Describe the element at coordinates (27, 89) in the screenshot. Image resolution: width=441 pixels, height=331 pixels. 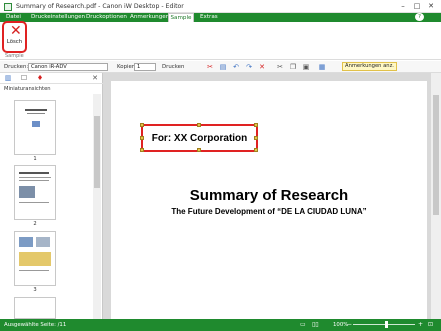
I see `panel-title: Miniaturansichten` at that location.